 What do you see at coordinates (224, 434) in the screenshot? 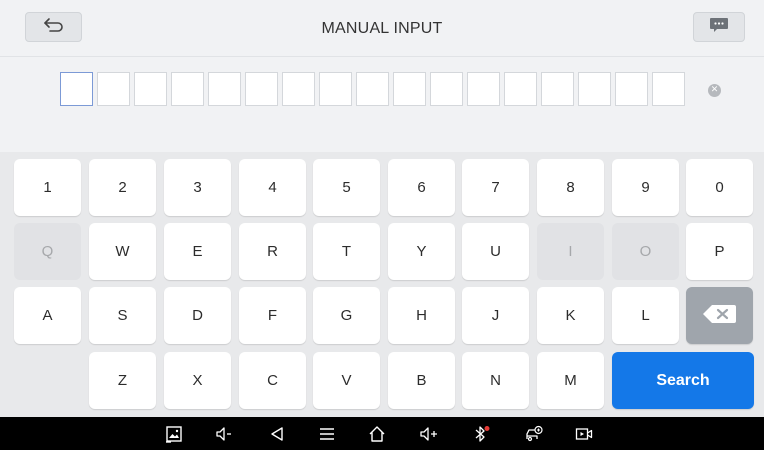
I see `volume-down-icon` at bounding box center [224, 434].